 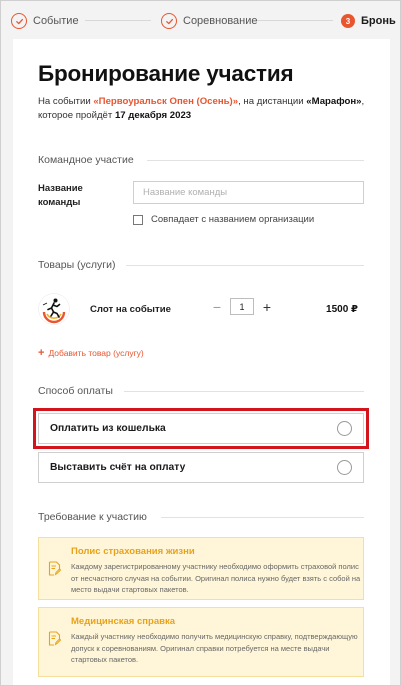 What do you see at coordinates (92, 517) in the screenshot?
I see `section-title-requirements: Требование к участию` at bounding box center [92, 517].